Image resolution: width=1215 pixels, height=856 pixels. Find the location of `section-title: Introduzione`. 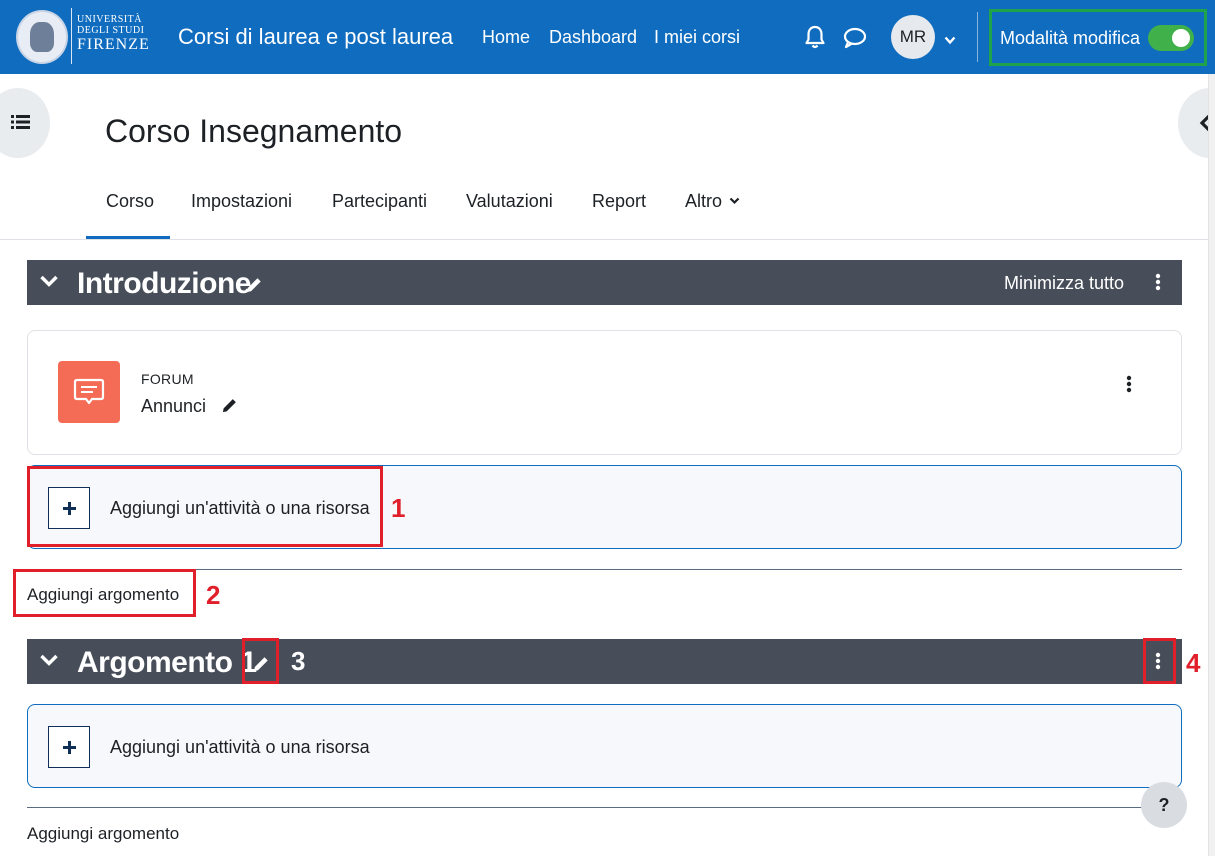

section-title: Introduzione is located at coordinates (164, 284).